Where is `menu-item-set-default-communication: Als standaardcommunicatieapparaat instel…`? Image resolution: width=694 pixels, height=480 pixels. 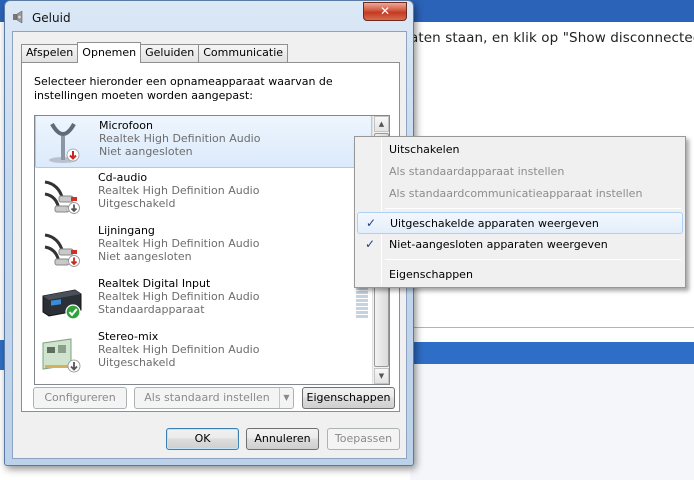
menu-item-set-default-communication: Als standaardcommunicatieapparaat instel… is located at coordinates (520, 194).